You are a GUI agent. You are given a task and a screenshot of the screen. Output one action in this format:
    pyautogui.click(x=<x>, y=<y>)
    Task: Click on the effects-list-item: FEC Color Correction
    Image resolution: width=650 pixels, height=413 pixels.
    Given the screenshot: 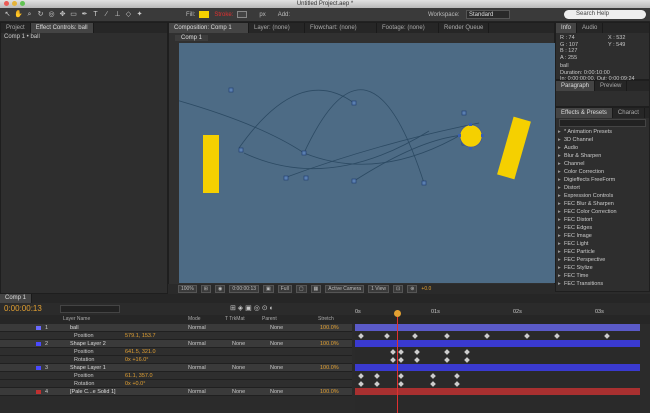 What is the action you would take?
    pyautogui.click(x=602, y=212)
    